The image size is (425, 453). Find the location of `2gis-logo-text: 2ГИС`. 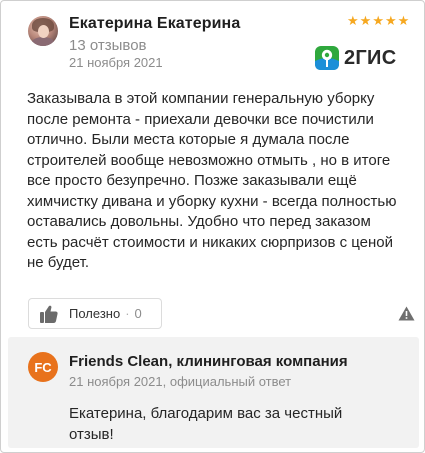

2gis-logo-text: 2ГИС is located at coordinates (370, 57).